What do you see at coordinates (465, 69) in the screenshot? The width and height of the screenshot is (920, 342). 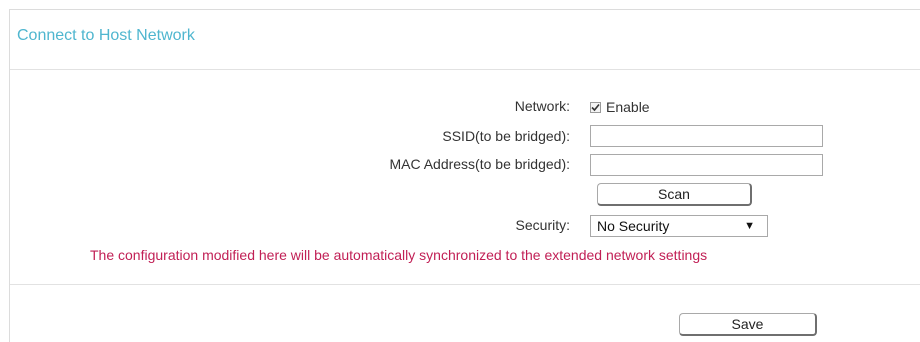 I see `title-divider` at bounding box center [465, 69].